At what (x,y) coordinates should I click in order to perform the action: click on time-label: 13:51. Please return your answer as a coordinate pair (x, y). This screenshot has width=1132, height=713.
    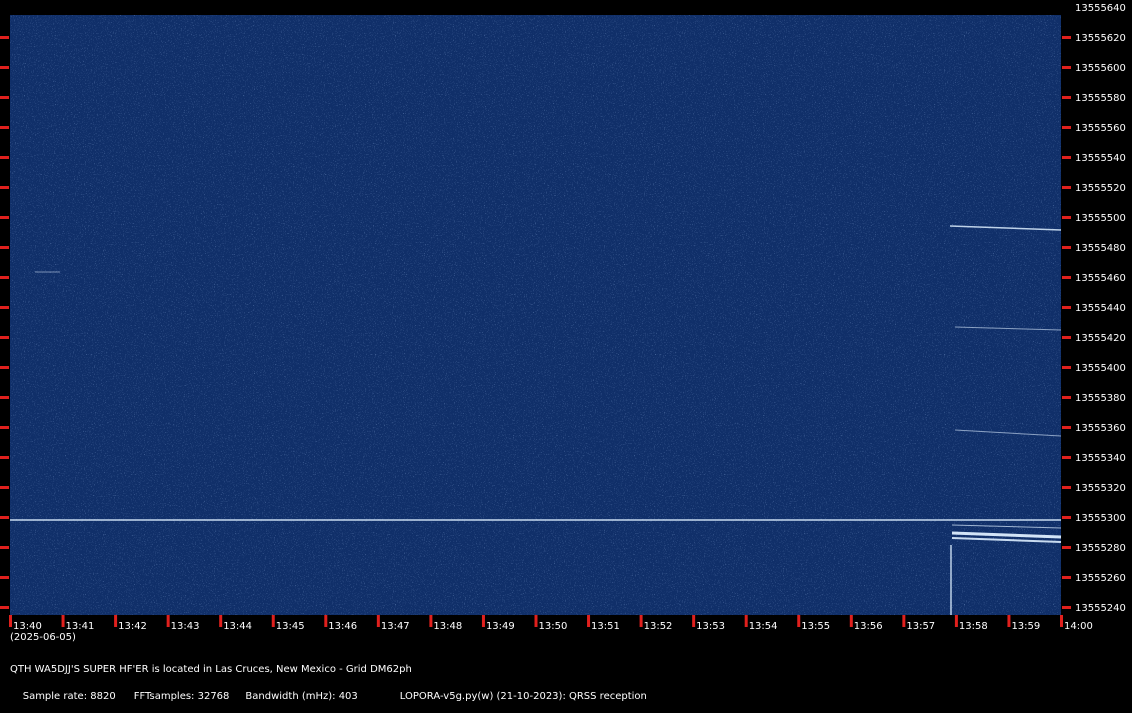
    Looking at the image, I should click on (605, 626).